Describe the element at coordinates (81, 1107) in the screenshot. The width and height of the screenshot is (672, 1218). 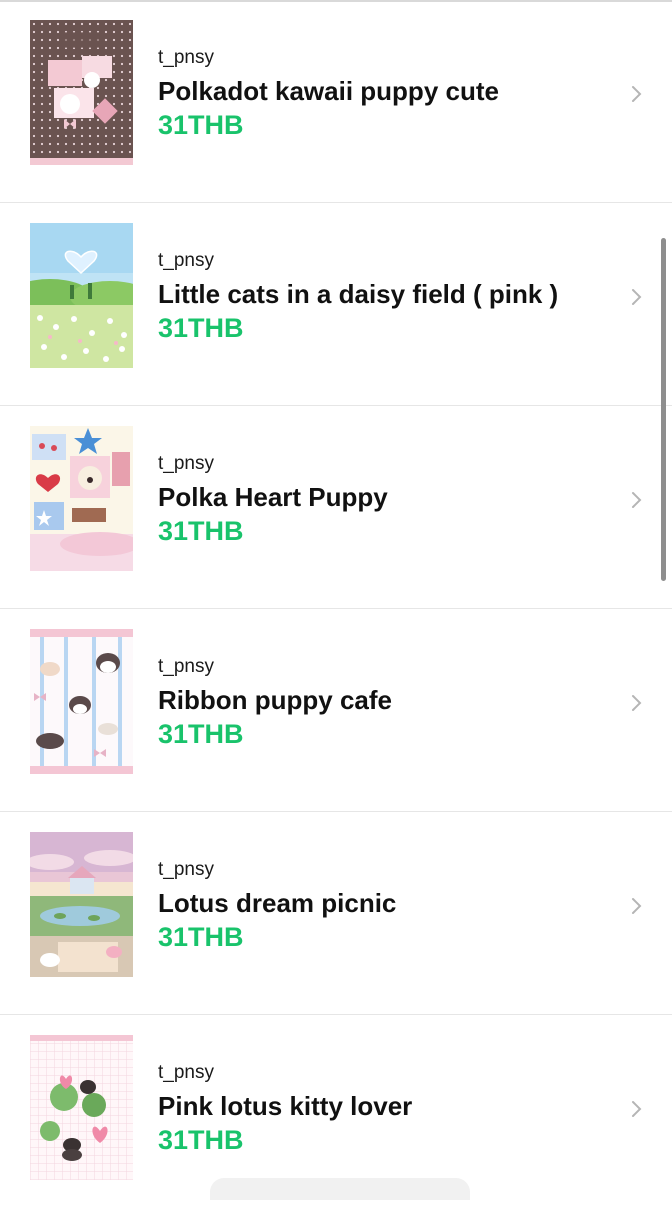
I see `pink-lotus-thumbnail` at that location.